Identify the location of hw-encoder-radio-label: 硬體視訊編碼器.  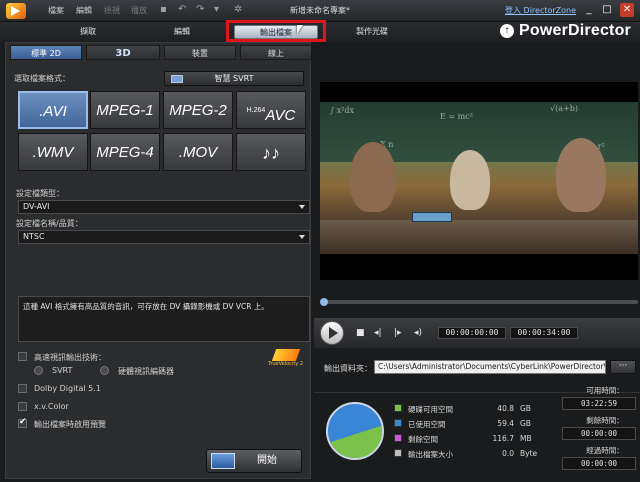
(146, 371).